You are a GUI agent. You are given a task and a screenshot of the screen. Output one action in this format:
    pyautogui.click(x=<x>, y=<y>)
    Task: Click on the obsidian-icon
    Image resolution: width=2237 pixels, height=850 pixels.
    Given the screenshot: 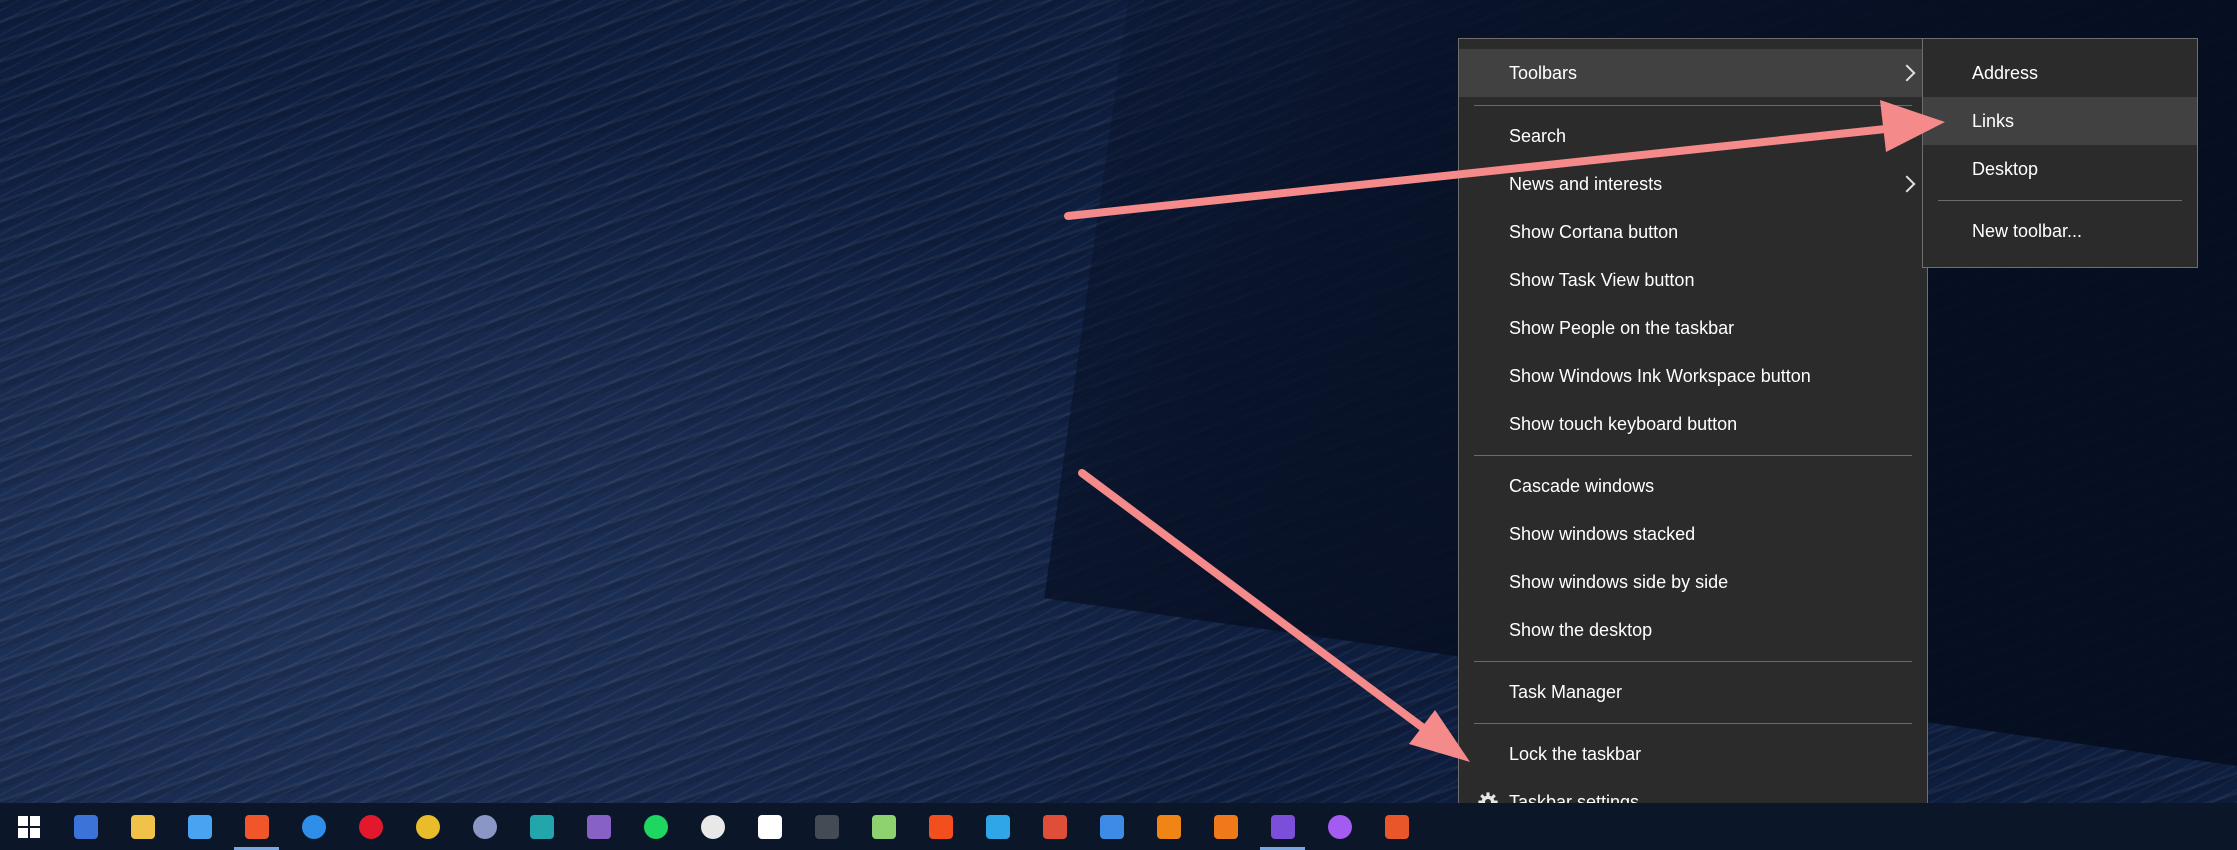 What is the action you would take?
    pyautogui.click(x=1282, y=826)
    